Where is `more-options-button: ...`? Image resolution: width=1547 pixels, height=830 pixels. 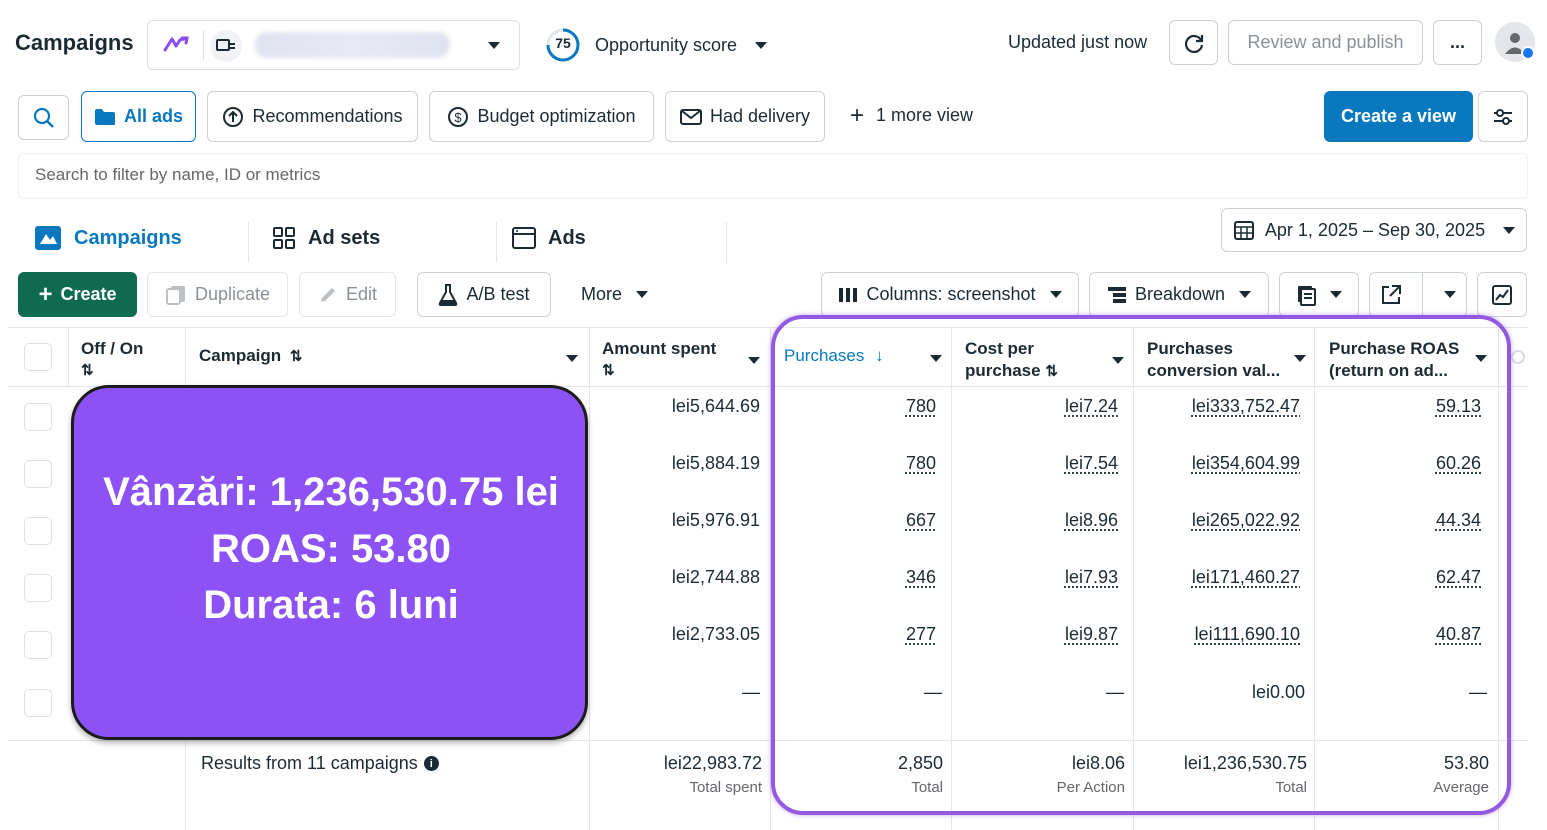 more-options-button: ... is located at coordinates (1457, 42).